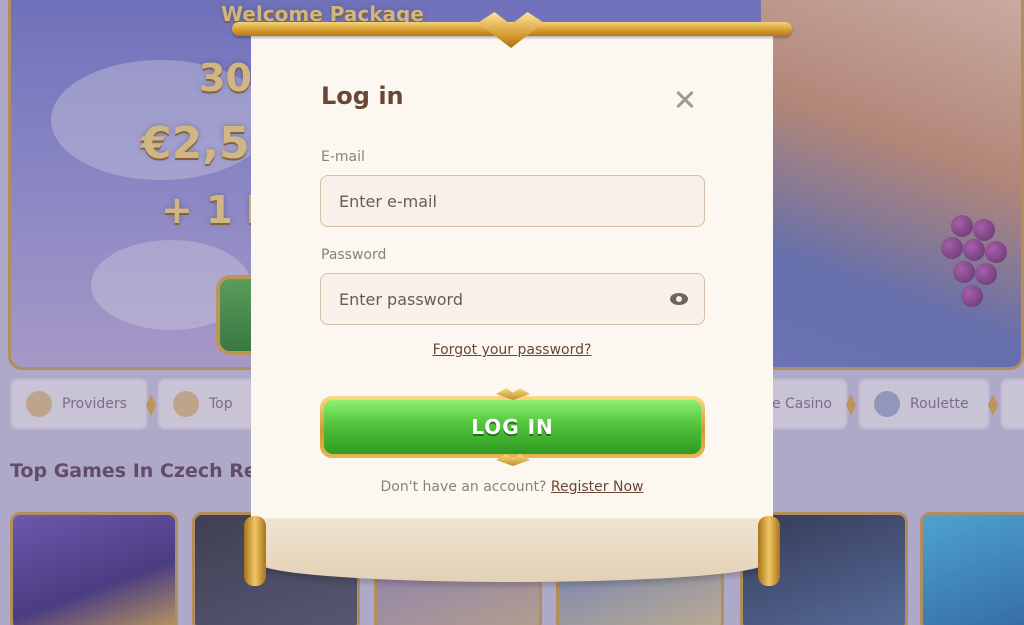 Image resolution: width=1024 pixels, height=625 pixels. What do you see at coordinates (463, 487) in the screenshot?
I see `register-text: Don't have an account?` at bounding box center [463, 487].